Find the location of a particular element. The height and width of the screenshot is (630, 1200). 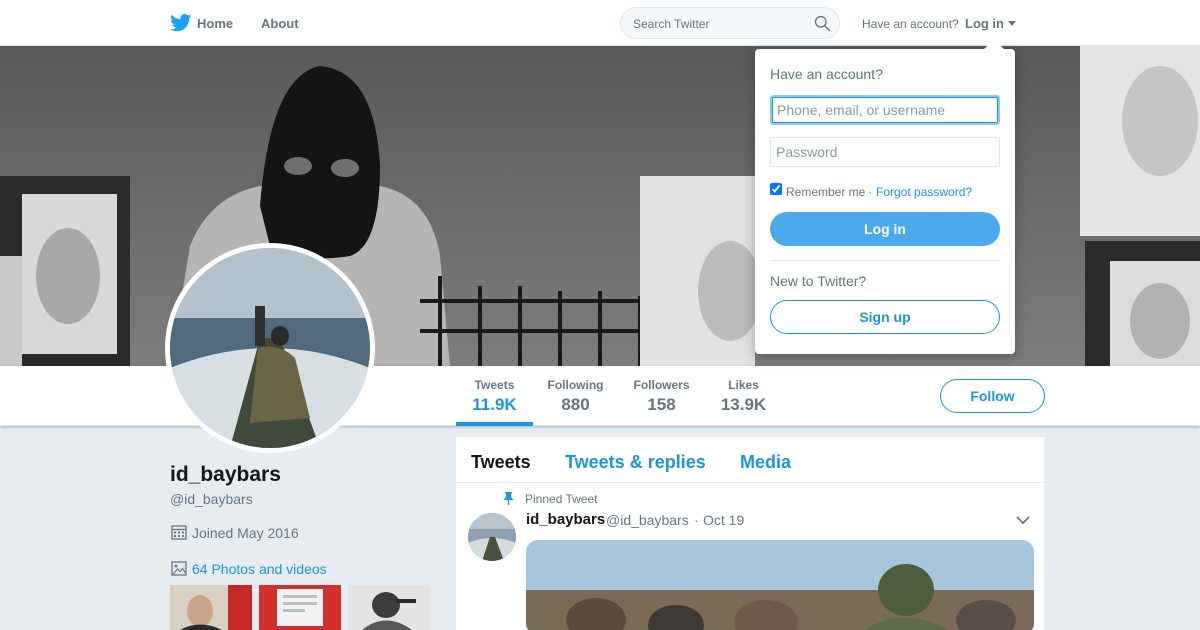

photos-videos-link: 64 Photos and videos is located at coordinates (259, 569).